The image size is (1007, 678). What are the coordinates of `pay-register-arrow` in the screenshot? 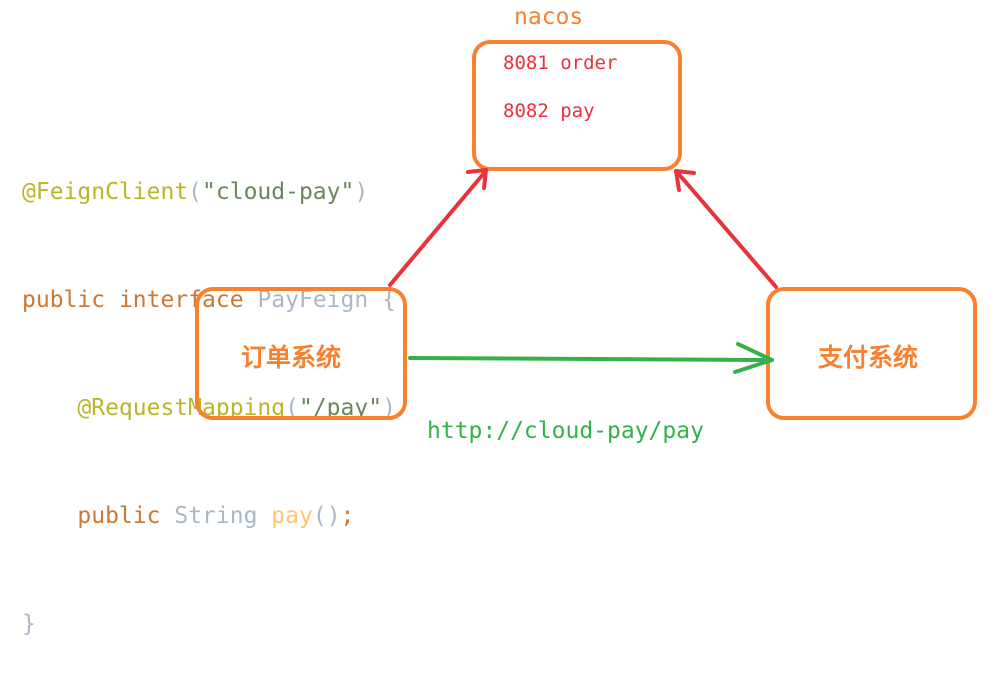 It's located at (726, 229).